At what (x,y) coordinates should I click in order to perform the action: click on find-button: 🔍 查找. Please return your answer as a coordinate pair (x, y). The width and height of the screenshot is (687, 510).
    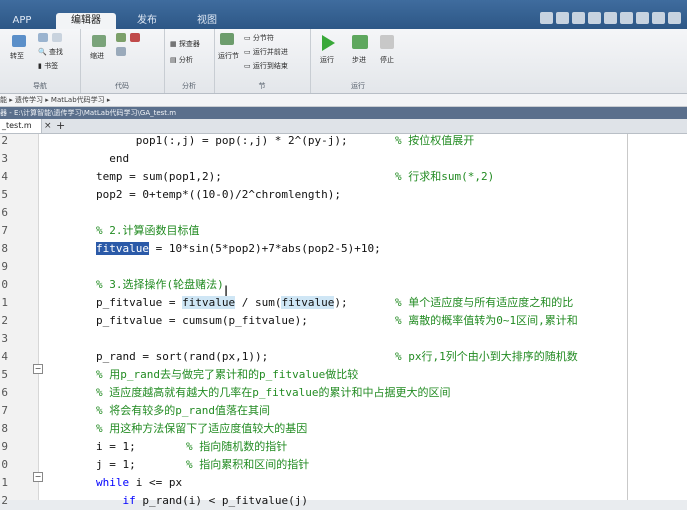
    Looking at the image, I should click on (50, 52).